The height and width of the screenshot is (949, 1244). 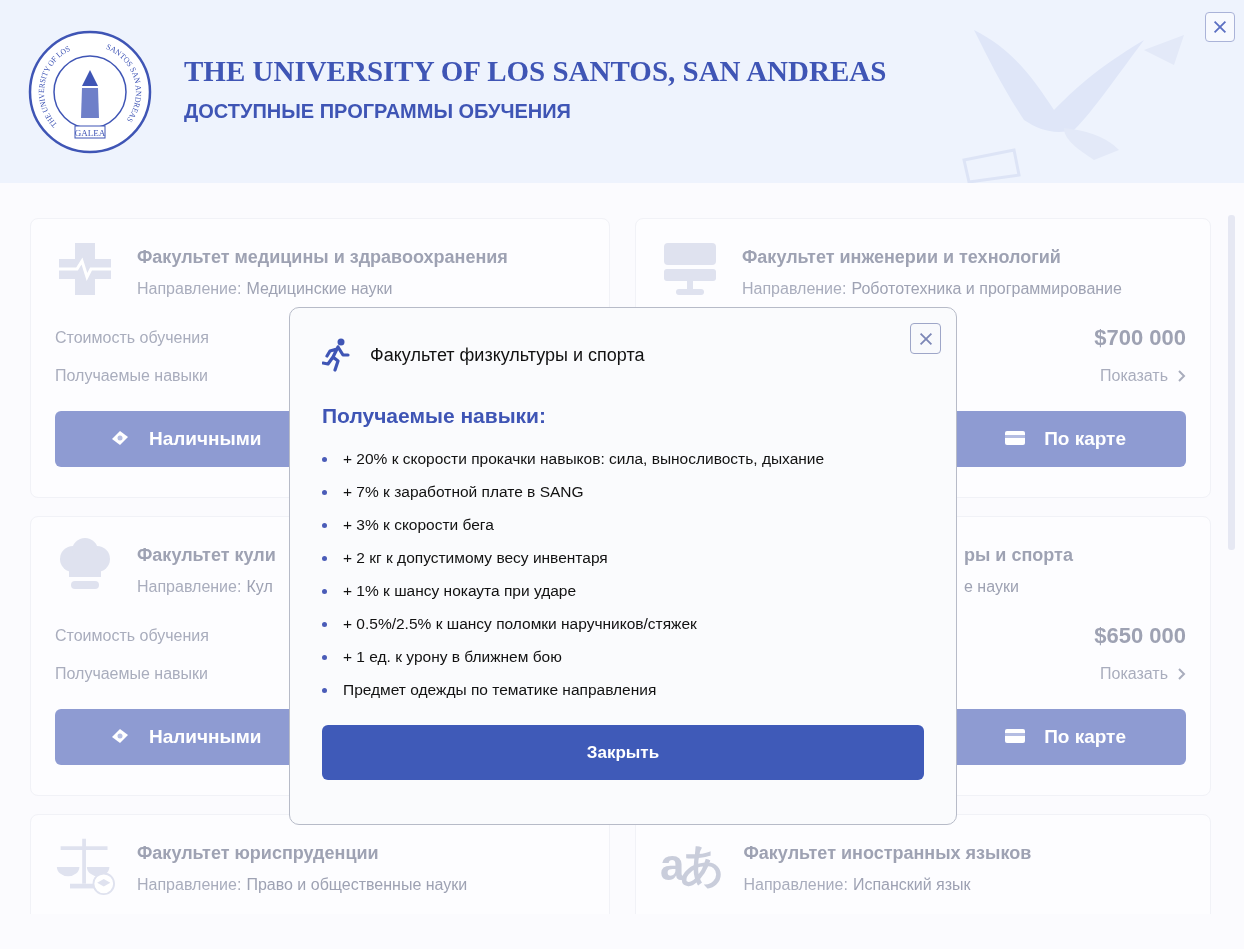 I want to click on skill-item: + 0.5%/2.5% к шансу поломки наручников/стяжек, so click(x=520, y=624).